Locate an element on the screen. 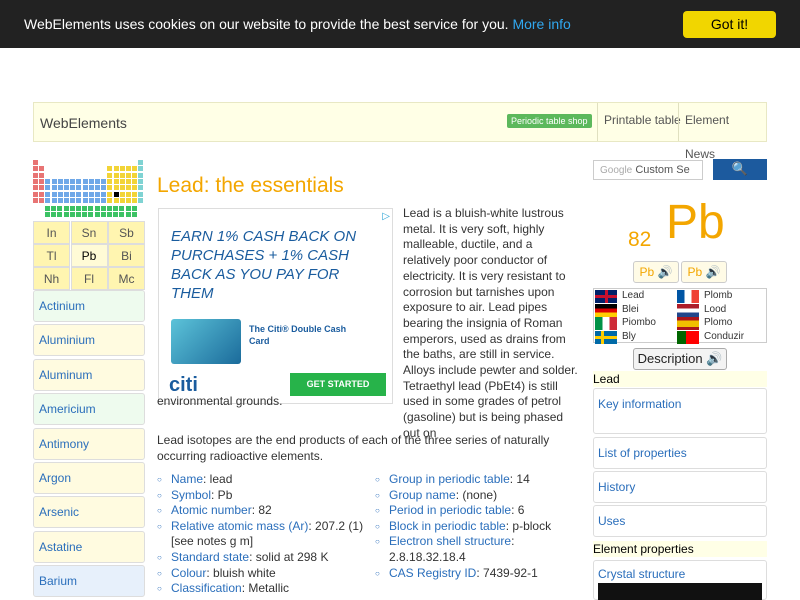 The height and width of the screenshot is (600, 800). element-link-aluminum: Aluminum is located at coordinates (89, 374).